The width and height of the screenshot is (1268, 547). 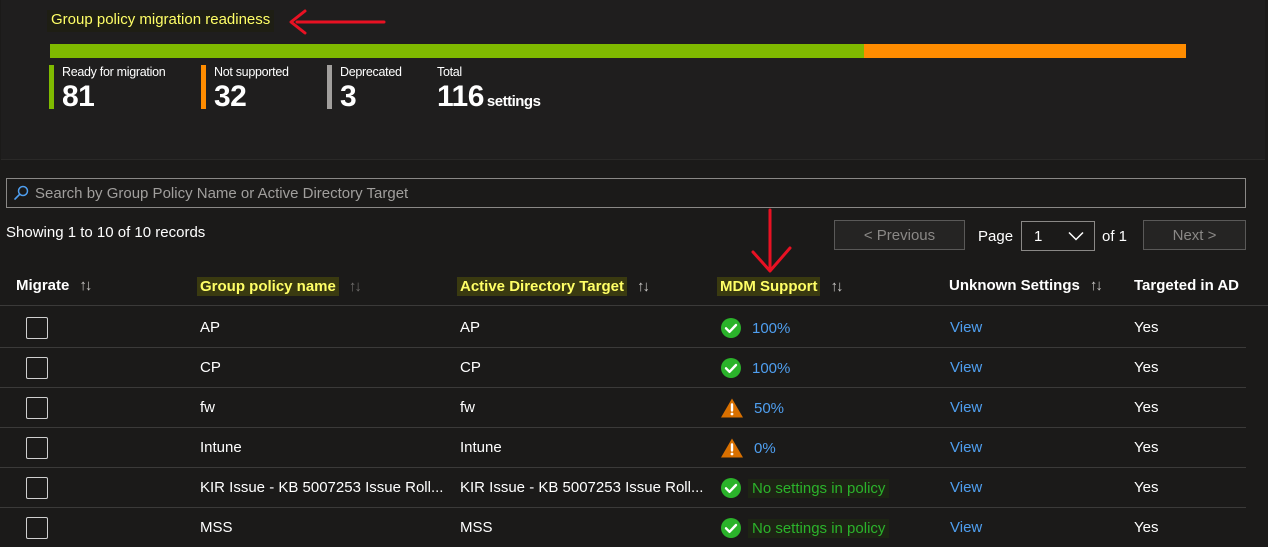 What do you see at coordinates (542, 286) in the screenshot?
I see `column-label: Active Directory Target` at bounding box center [542, 286].